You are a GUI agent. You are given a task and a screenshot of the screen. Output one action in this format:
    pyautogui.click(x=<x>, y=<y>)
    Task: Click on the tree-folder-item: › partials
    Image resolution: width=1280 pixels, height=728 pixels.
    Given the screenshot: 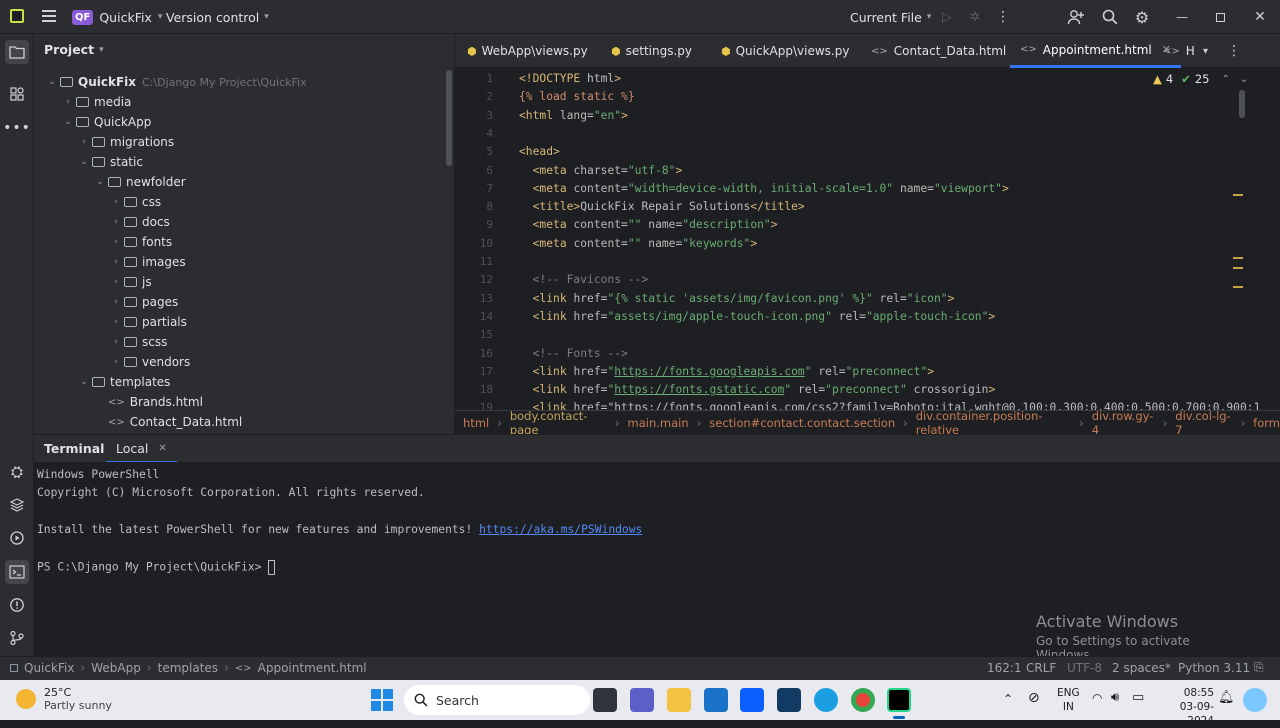 What is the action you would take?
    pyautogui.click(x=147, y=322)
    